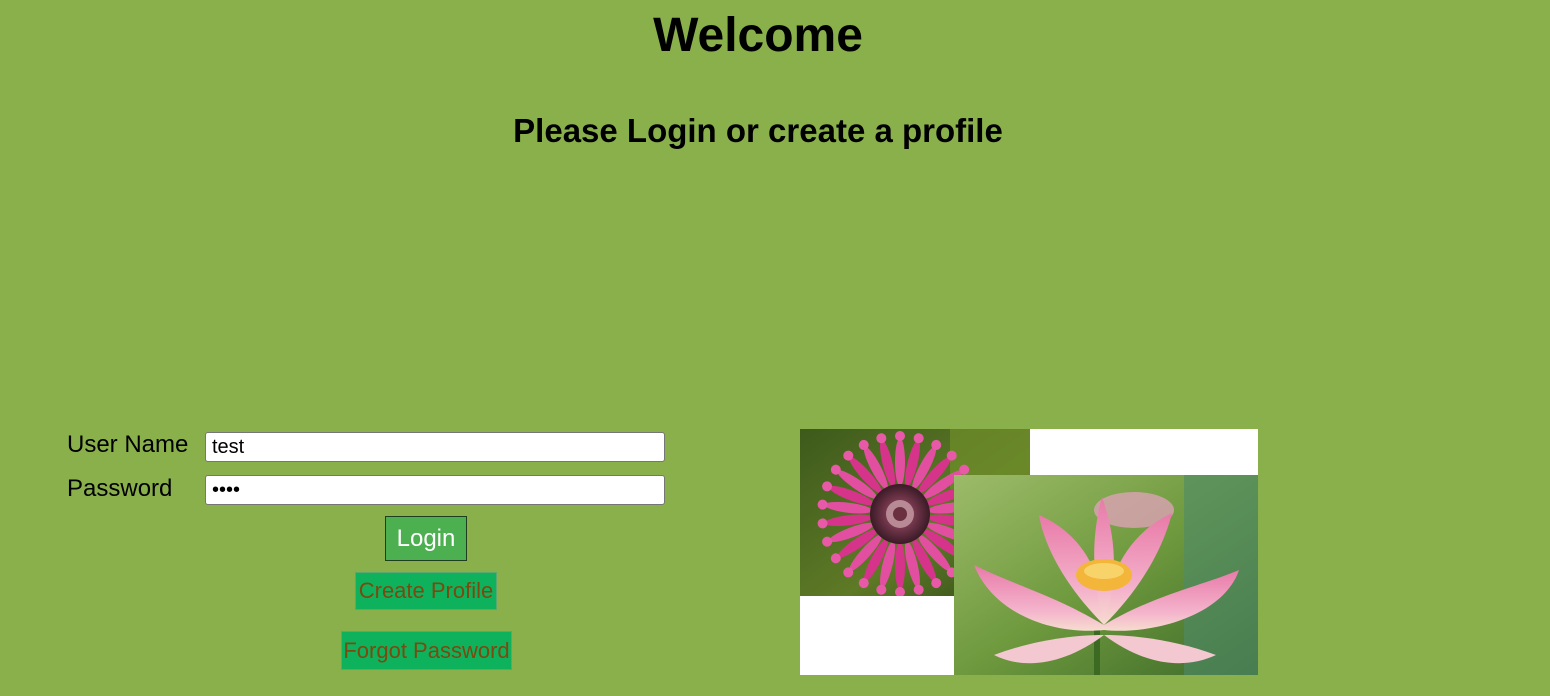 The width and height of the screenshot is (1550, 696). I want to click on password-input, so click(435, 490).